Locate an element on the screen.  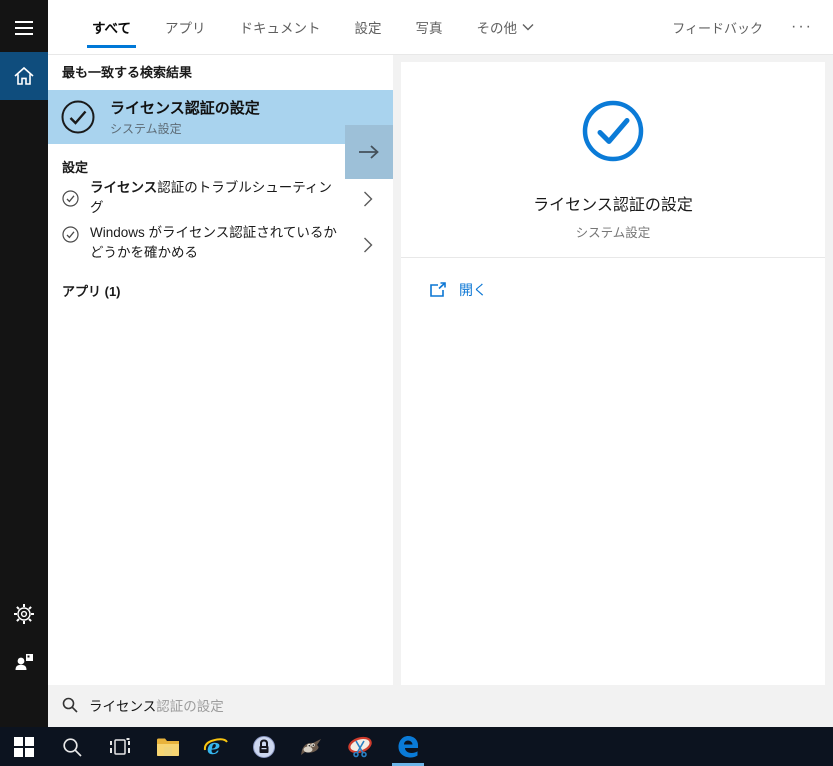
tab-documents: ドキュメント is located at coordinates (280, 27).